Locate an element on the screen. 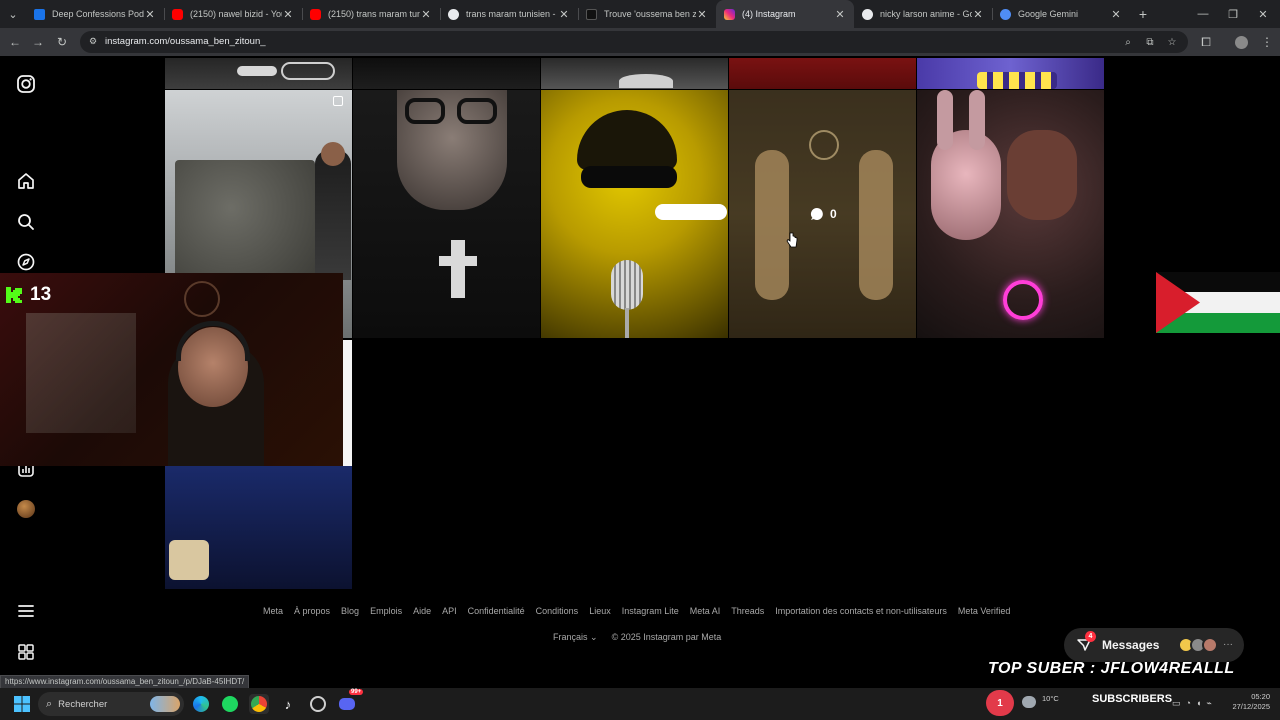 The height and width of the screenshot is (720, 1280). footer-link-meta-verified: Meta Verified is located at coordinates (984, 611).